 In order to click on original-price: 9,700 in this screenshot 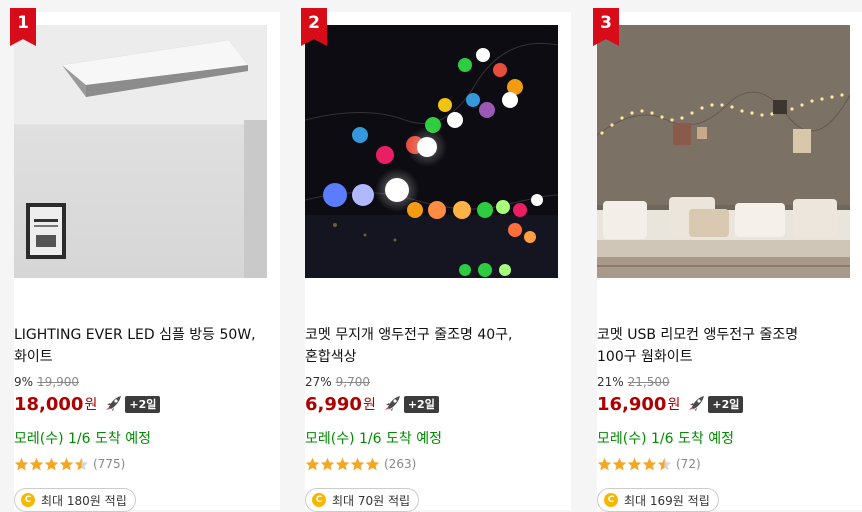, I will do `click(353, 382)`.